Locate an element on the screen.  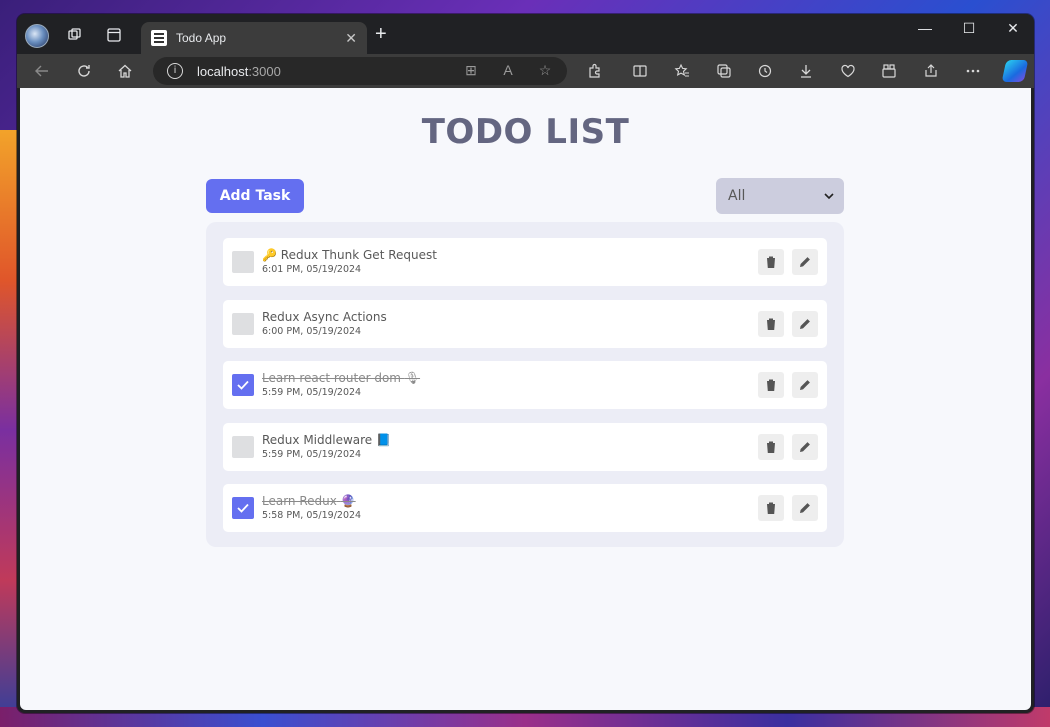
favorite-star-icon: ☆ is located at coordinates (545, 70).